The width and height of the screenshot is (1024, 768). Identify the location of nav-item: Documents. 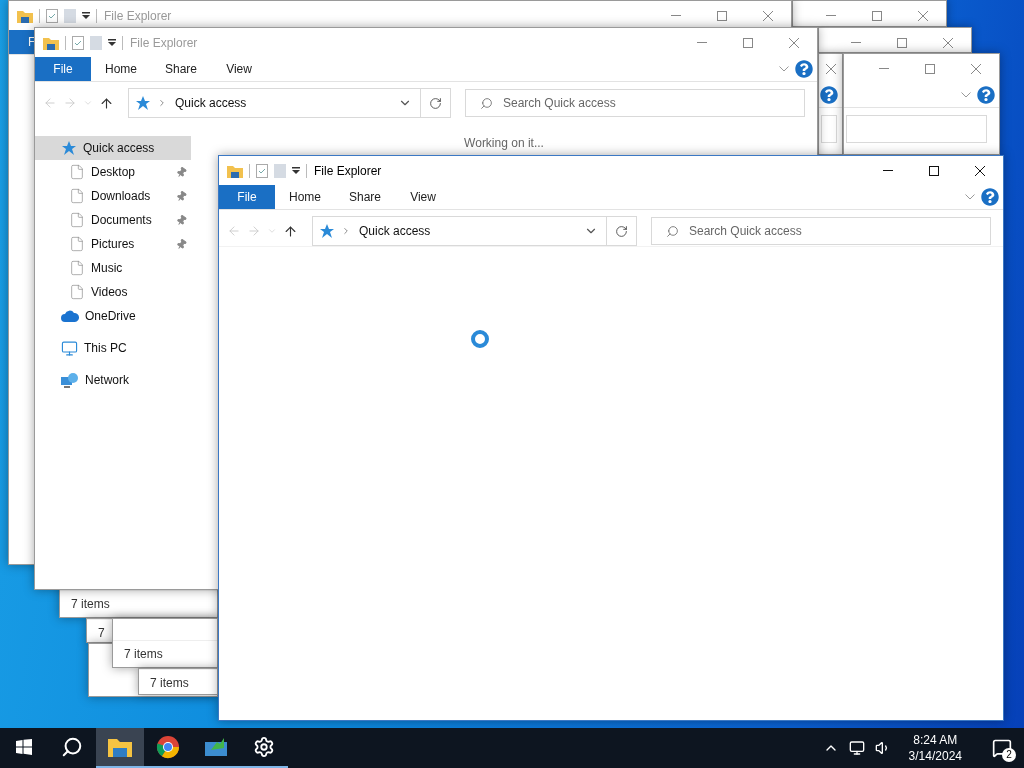
(113, 220).